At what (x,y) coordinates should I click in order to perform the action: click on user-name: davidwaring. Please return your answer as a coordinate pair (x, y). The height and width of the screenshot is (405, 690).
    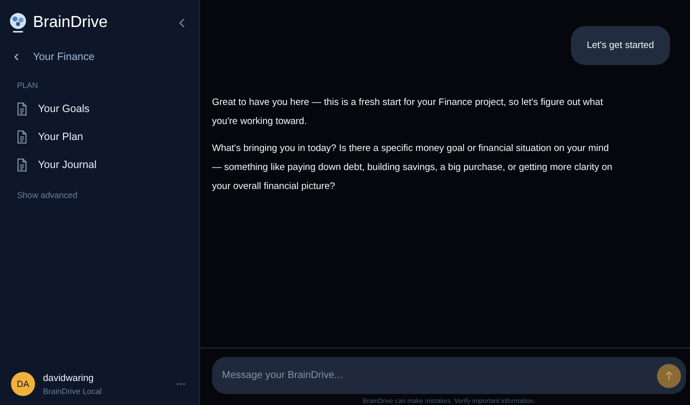
    Looking at the image, I should click on (69, 378).